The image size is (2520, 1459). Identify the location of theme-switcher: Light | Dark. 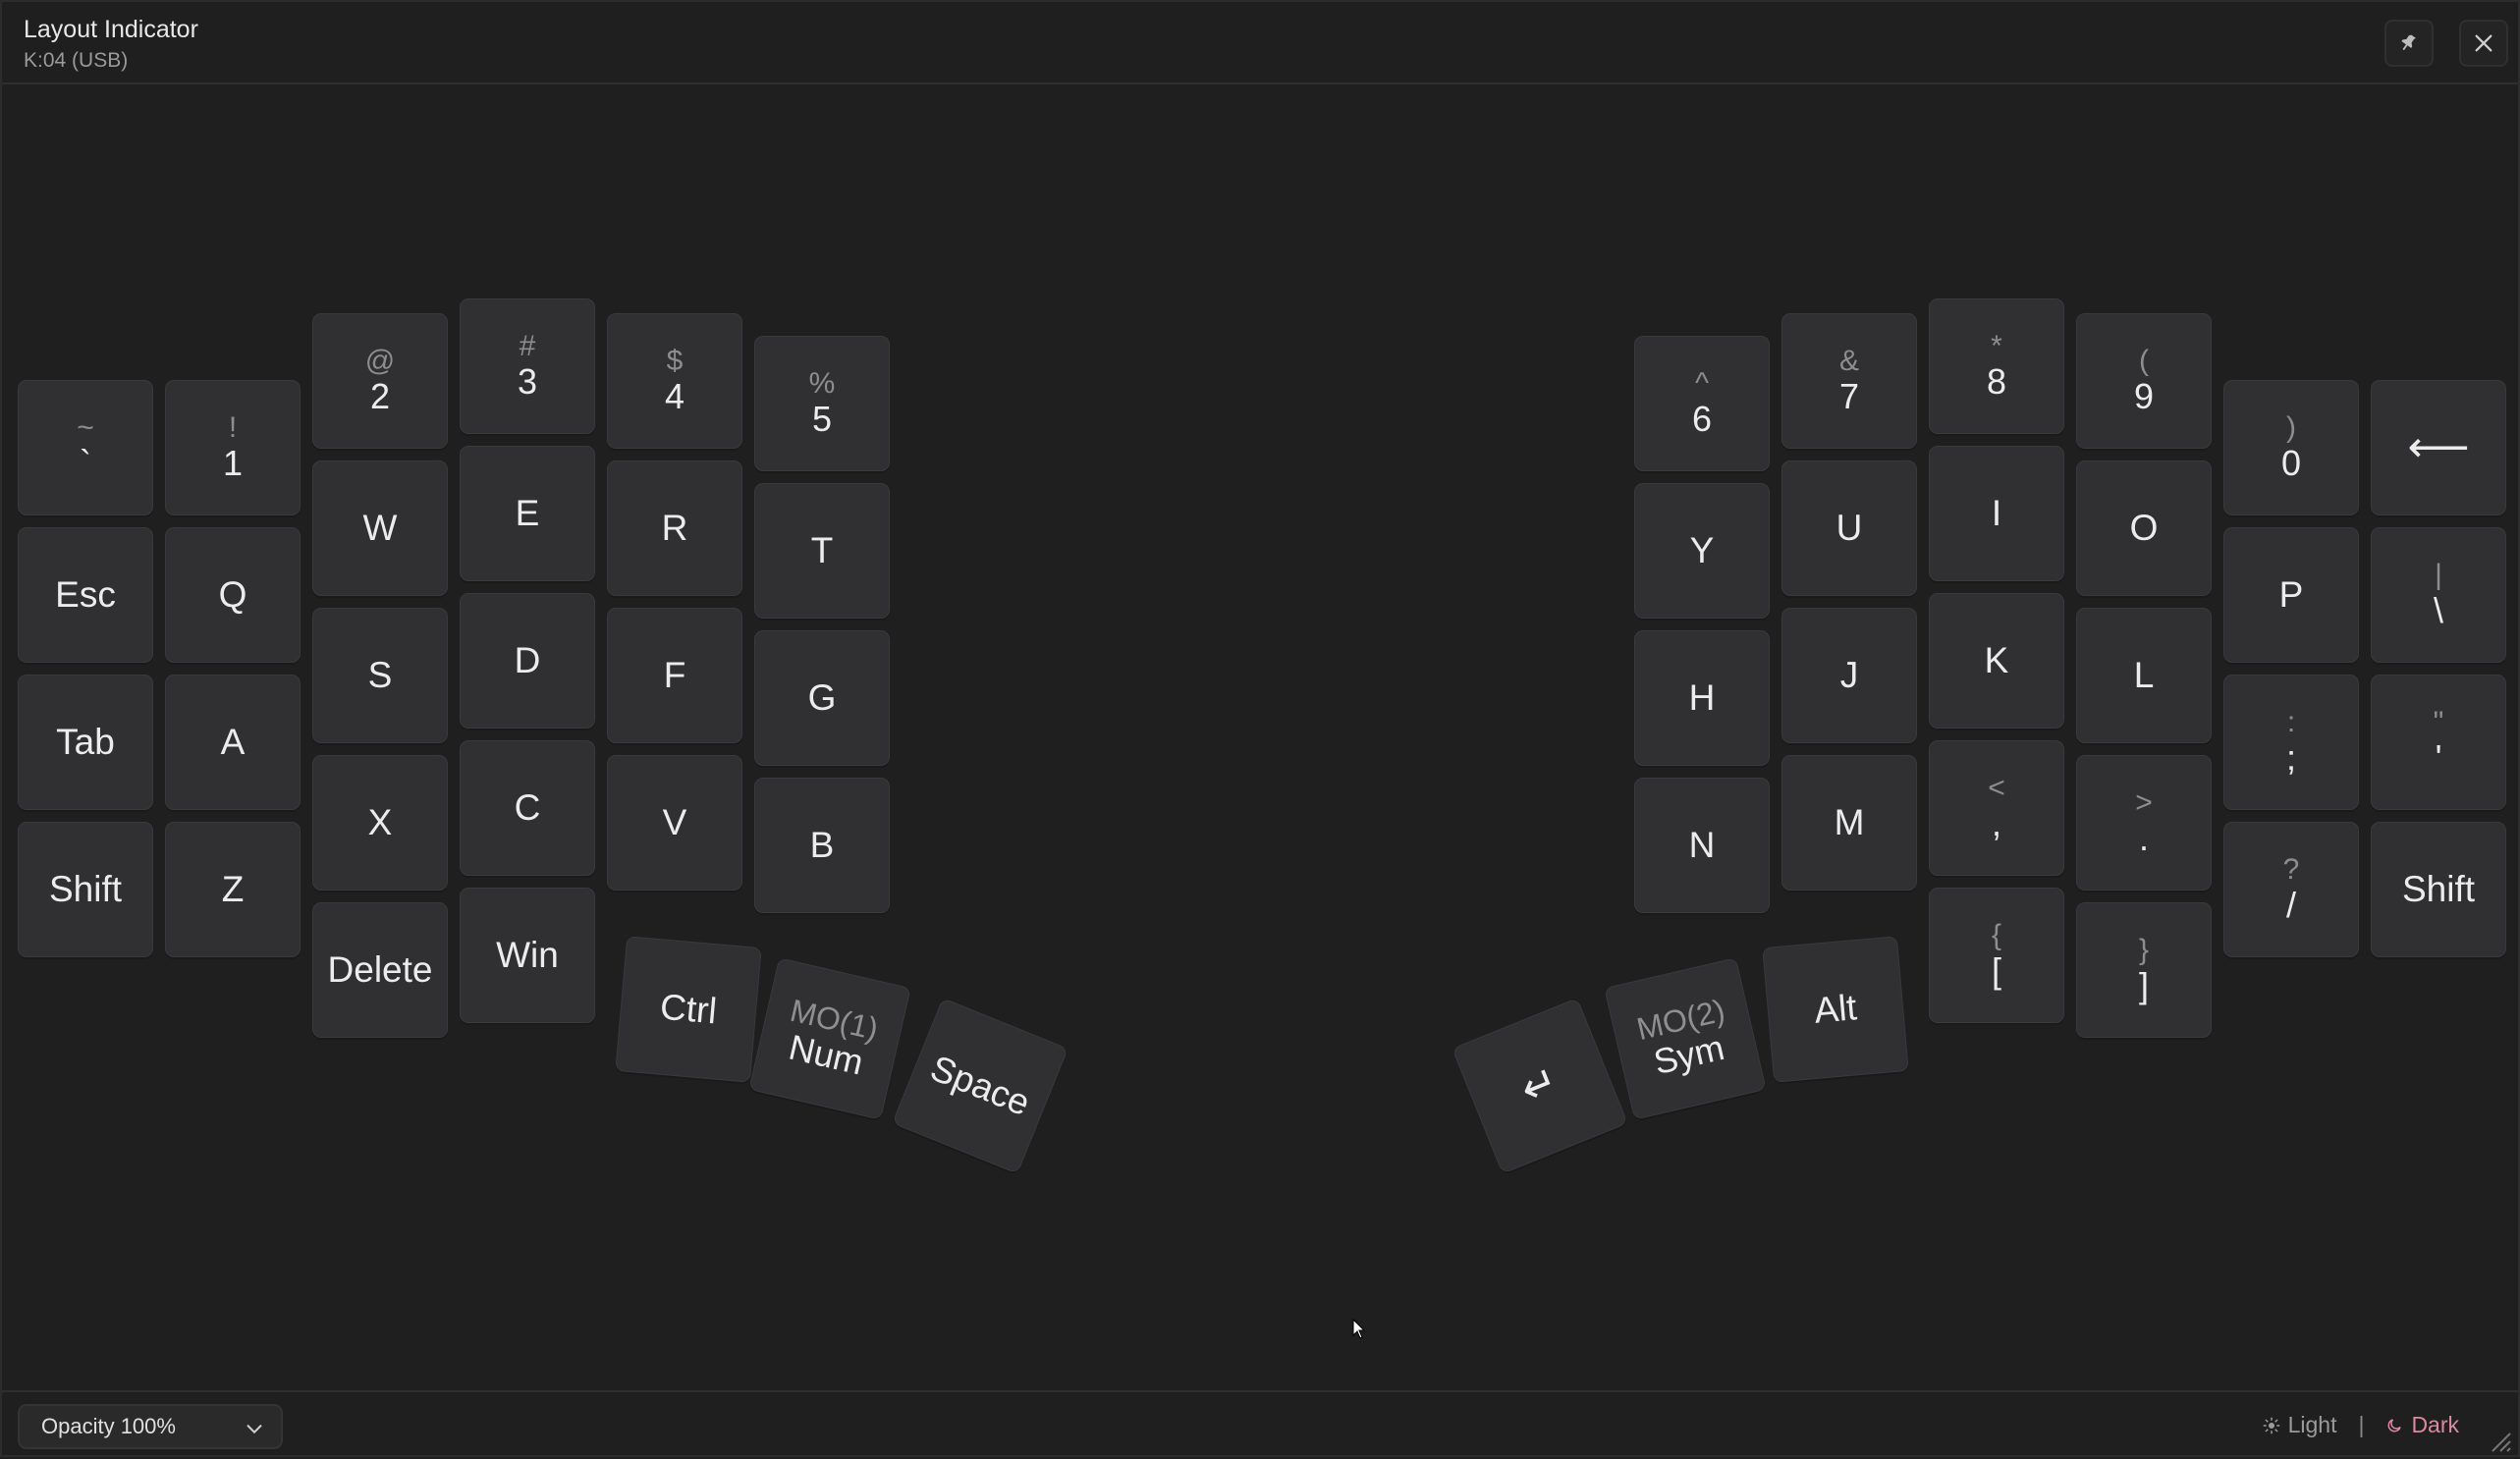
(2361, 1425).